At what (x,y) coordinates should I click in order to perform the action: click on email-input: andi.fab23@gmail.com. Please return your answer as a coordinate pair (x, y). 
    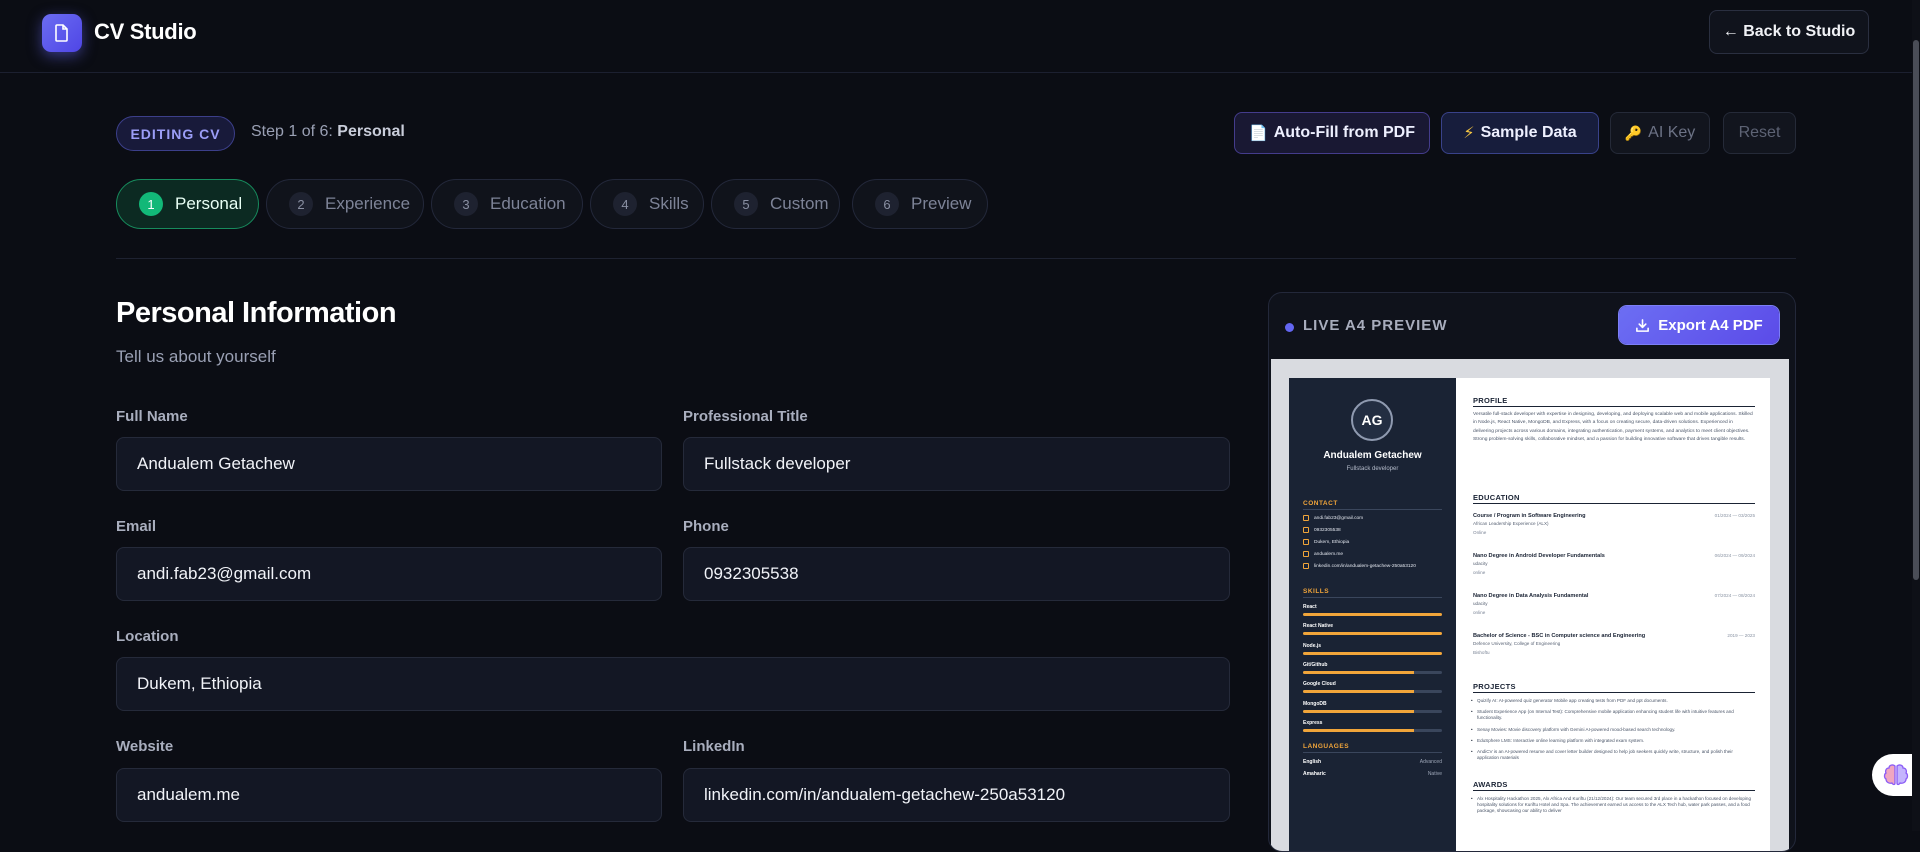
    Looking at the image, I should click on (389, 574).